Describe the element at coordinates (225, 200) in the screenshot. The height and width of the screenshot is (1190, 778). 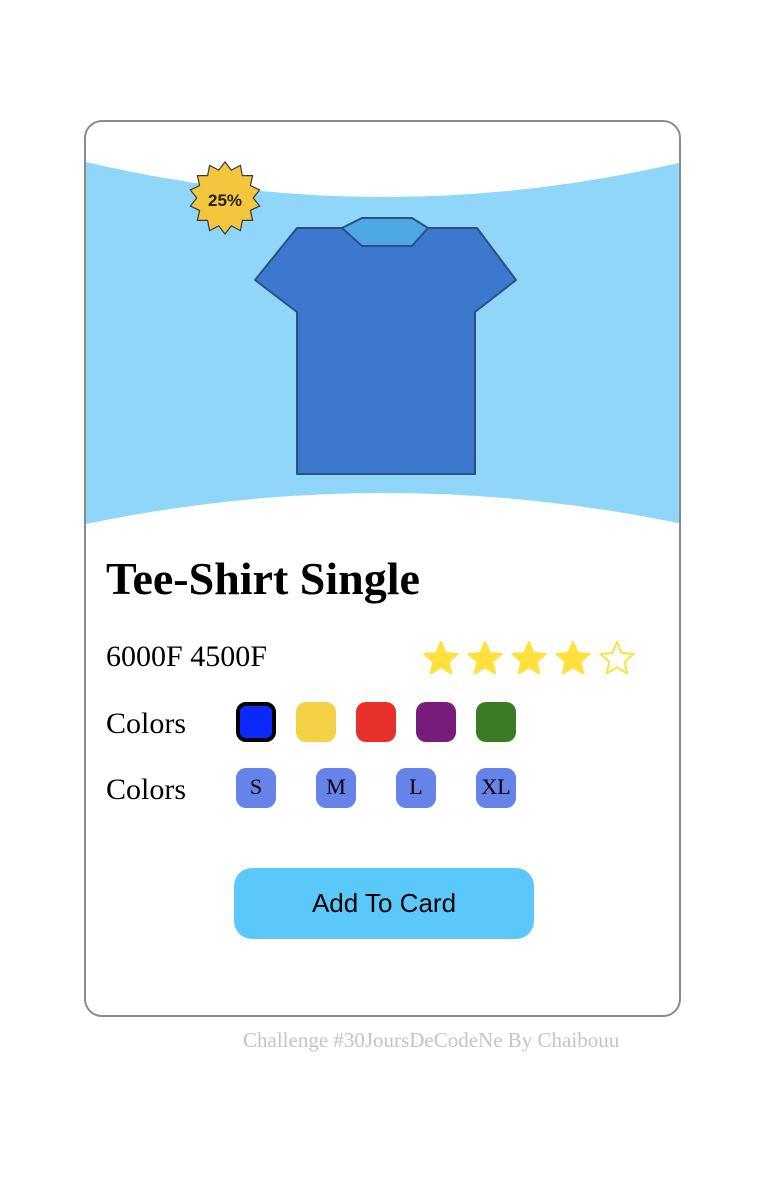
I see `discount-badge-text: 25%` at that location.